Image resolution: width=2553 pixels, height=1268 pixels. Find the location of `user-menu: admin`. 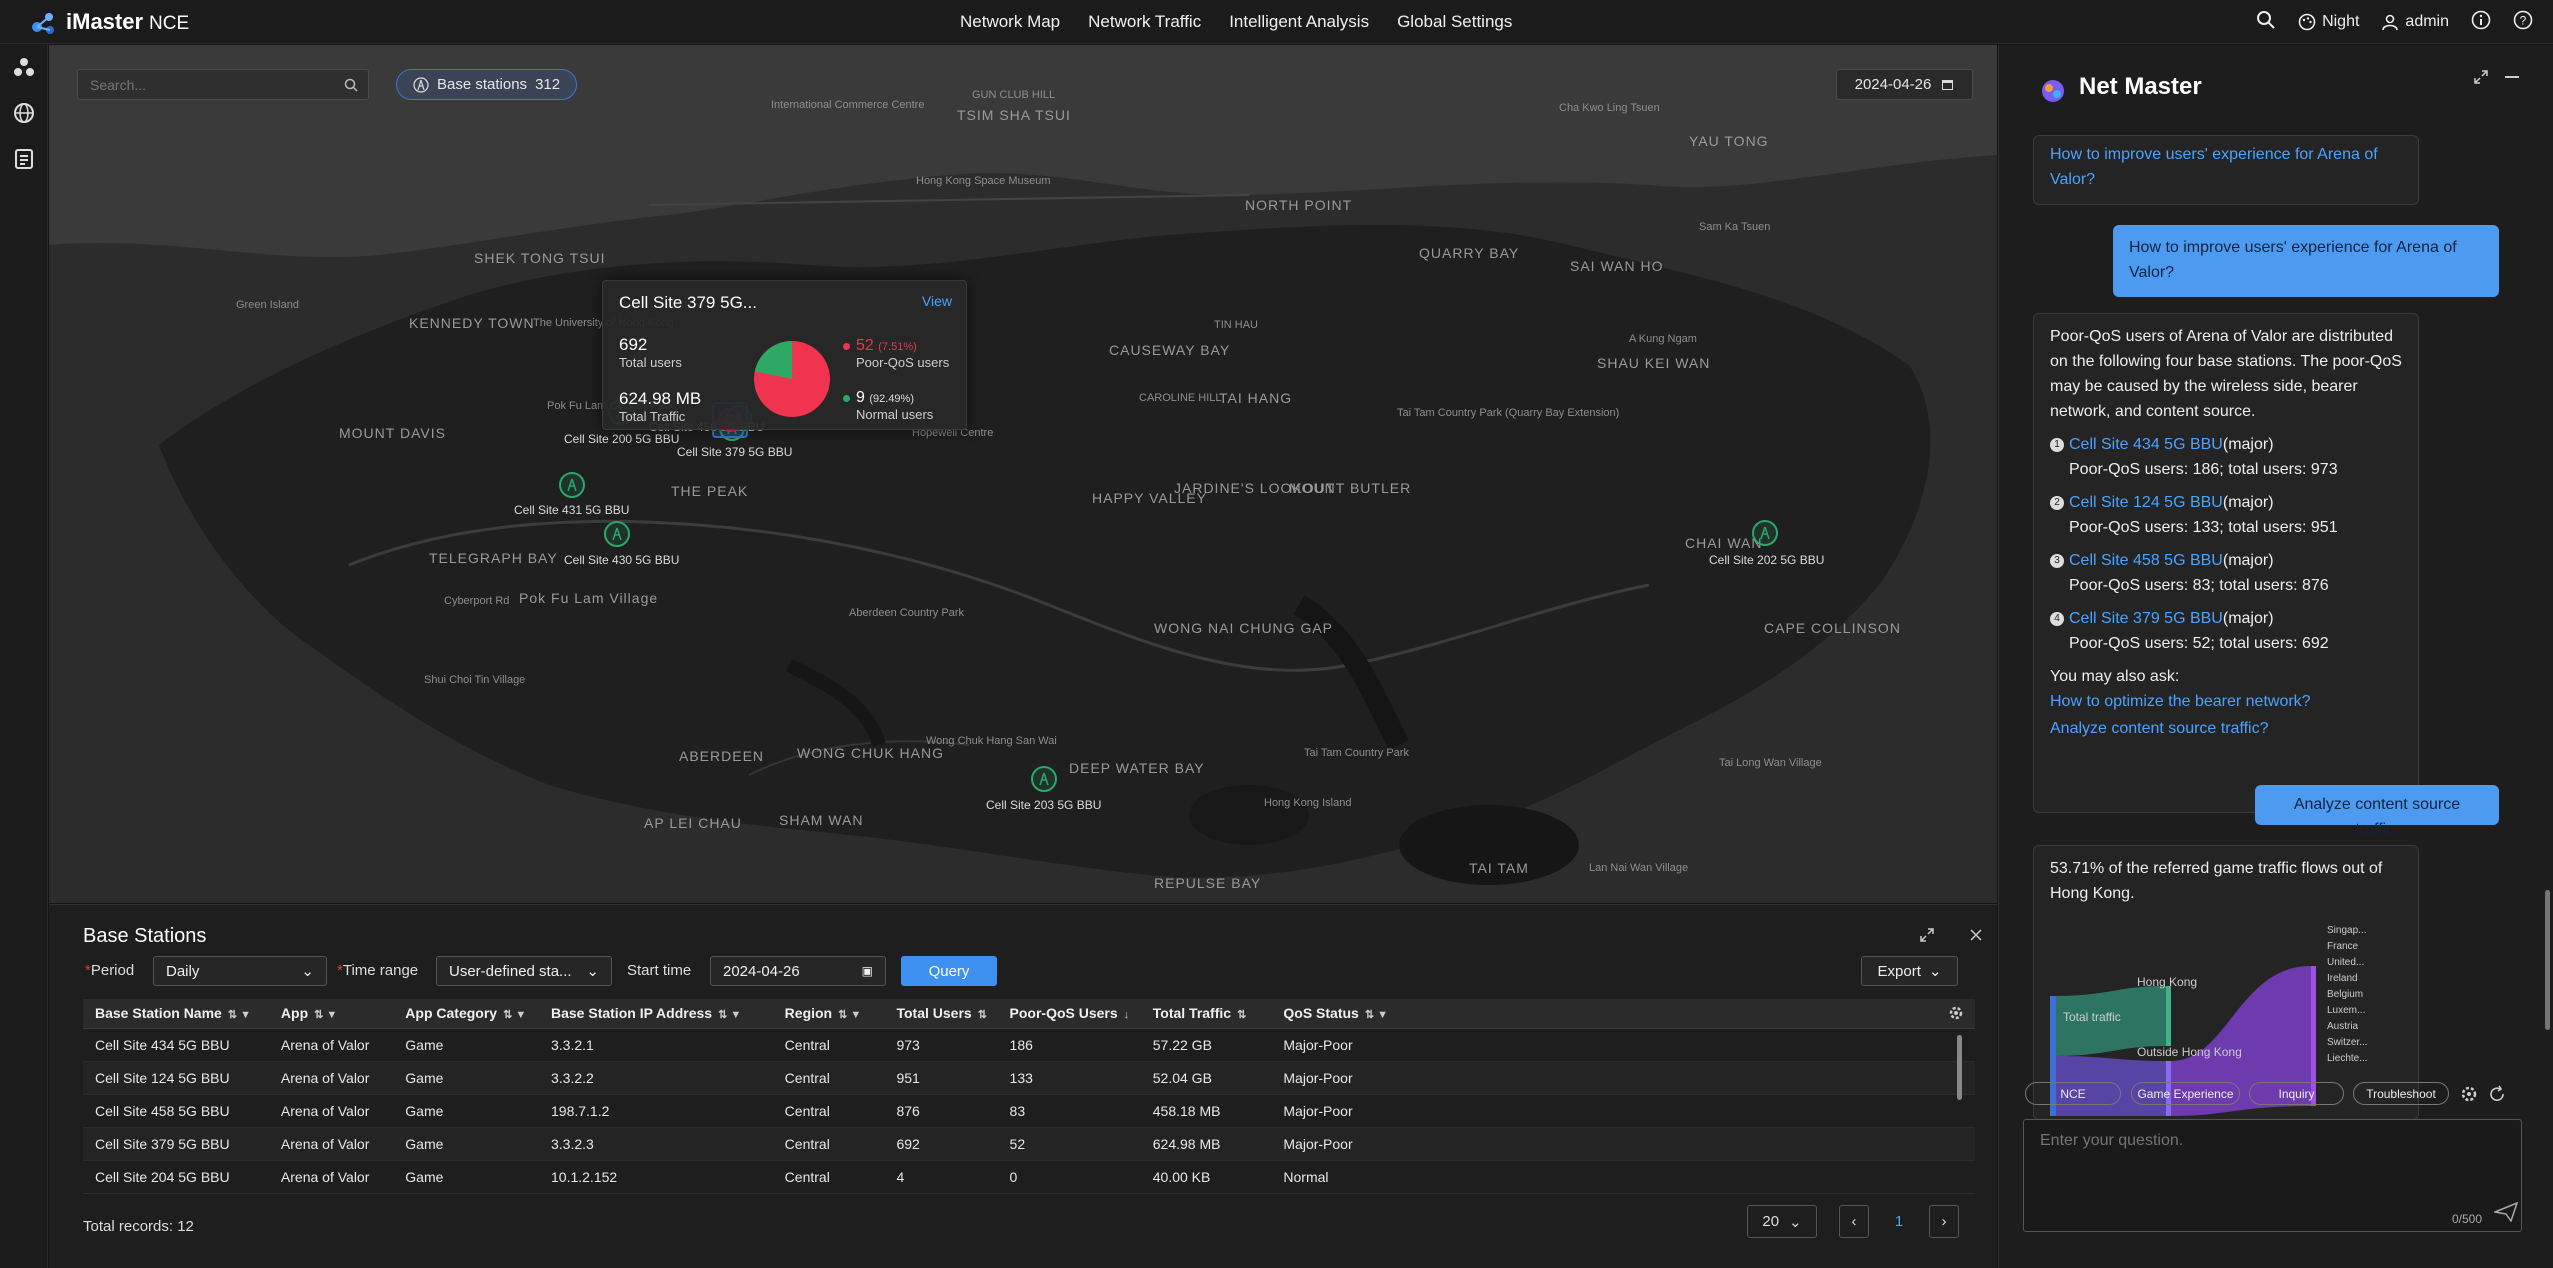

user-menu: admin is located at coordinates (2415, 22).